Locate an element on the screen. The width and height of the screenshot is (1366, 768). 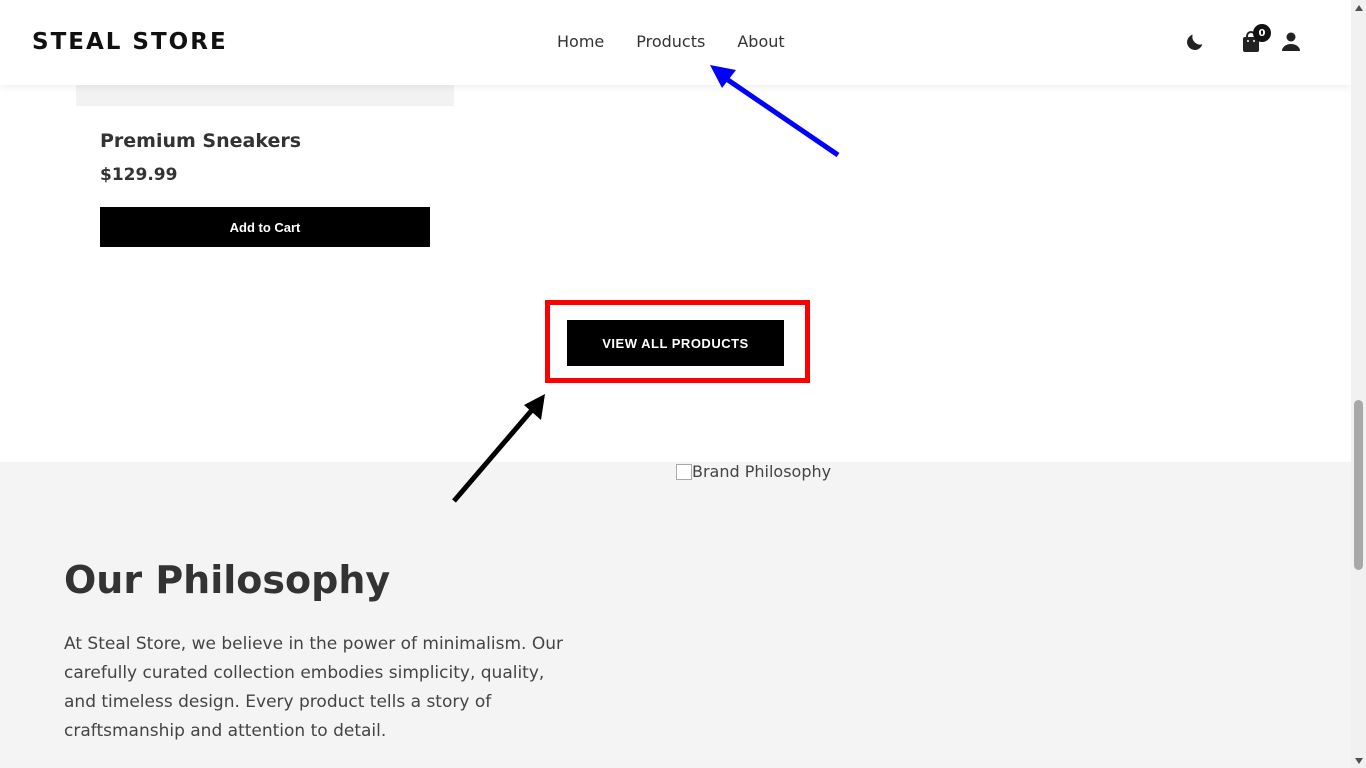
image-alt-text: Brand Philosophy is located at coordinates (762, 471).